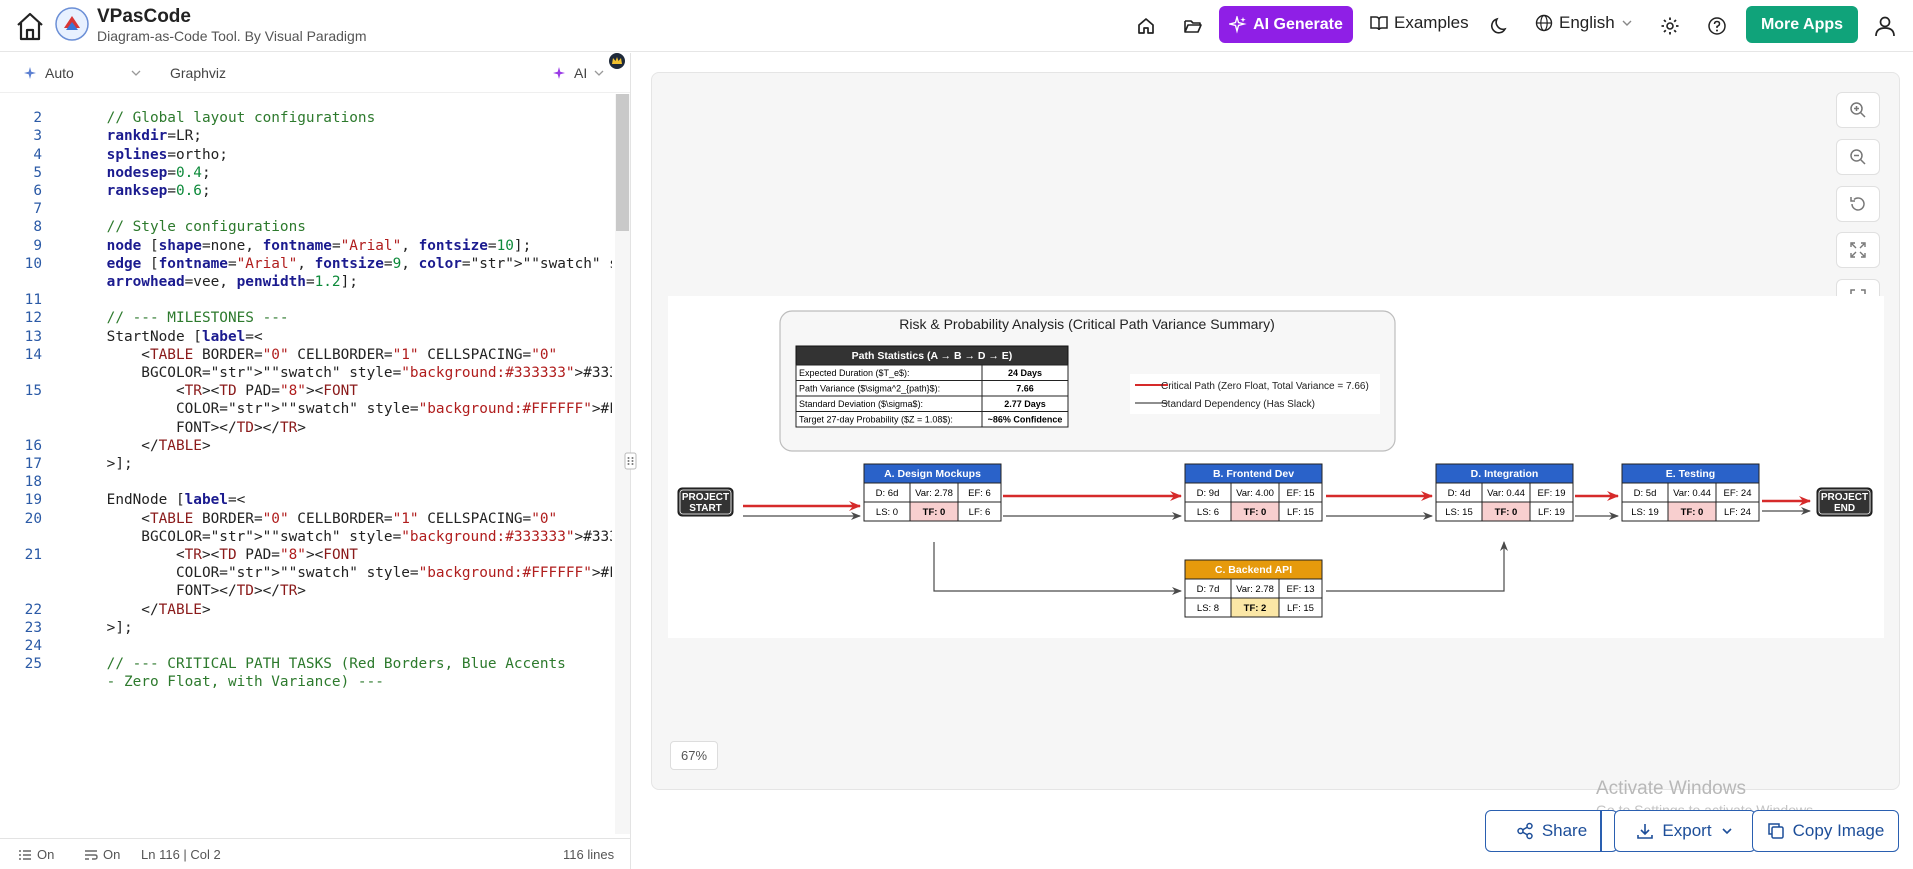 The image size is (1913, 869). Describe the element at coordinates (154, 136) in the screenshot. I see `code-text: rankdir=LR;` at that location.